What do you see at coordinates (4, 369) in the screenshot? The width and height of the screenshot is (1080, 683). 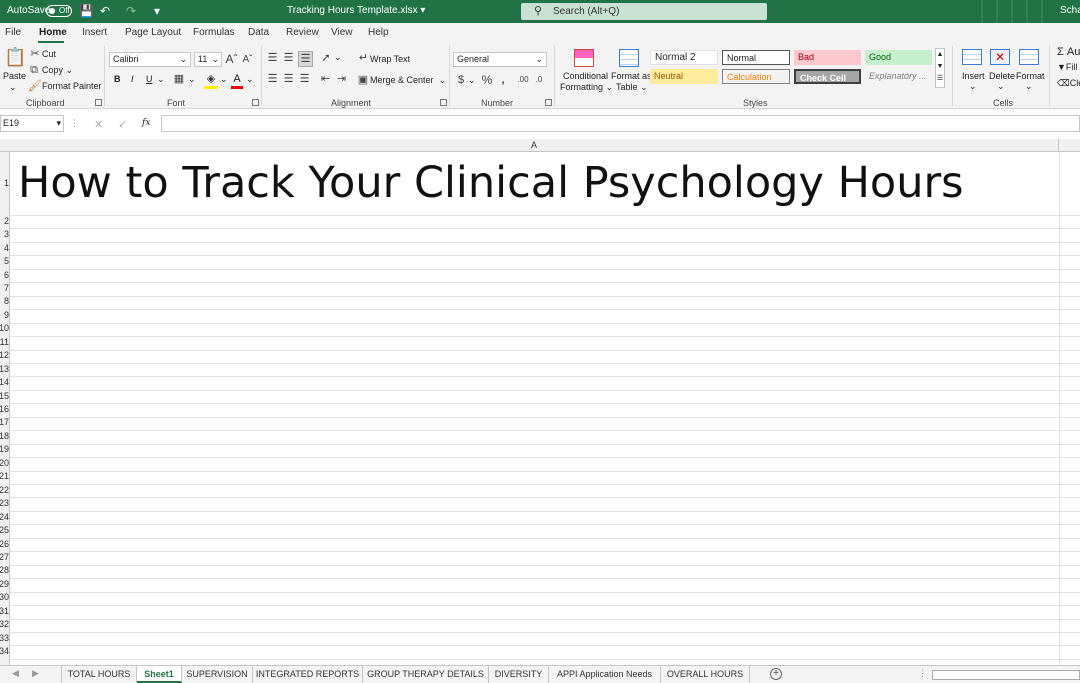 I see `row-header: 13` at bounding box center [4, 369].